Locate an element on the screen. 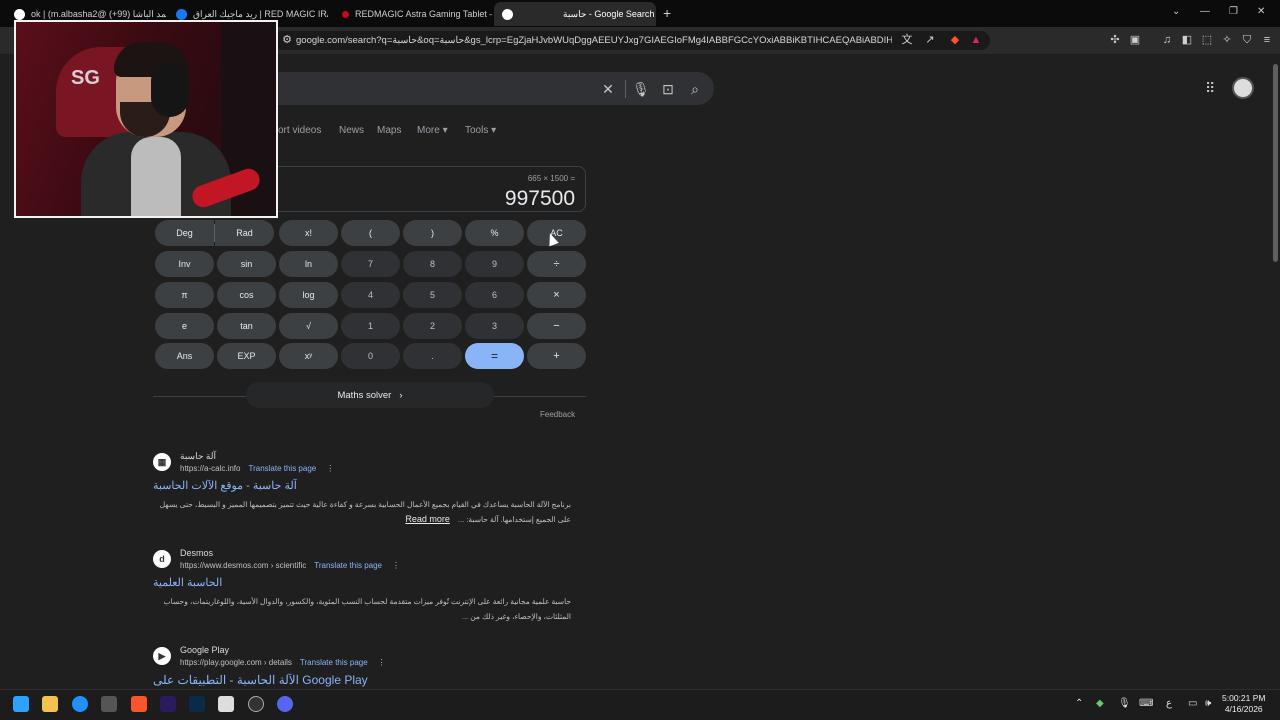  ln-key: ln is located at coordinates (308, 264).